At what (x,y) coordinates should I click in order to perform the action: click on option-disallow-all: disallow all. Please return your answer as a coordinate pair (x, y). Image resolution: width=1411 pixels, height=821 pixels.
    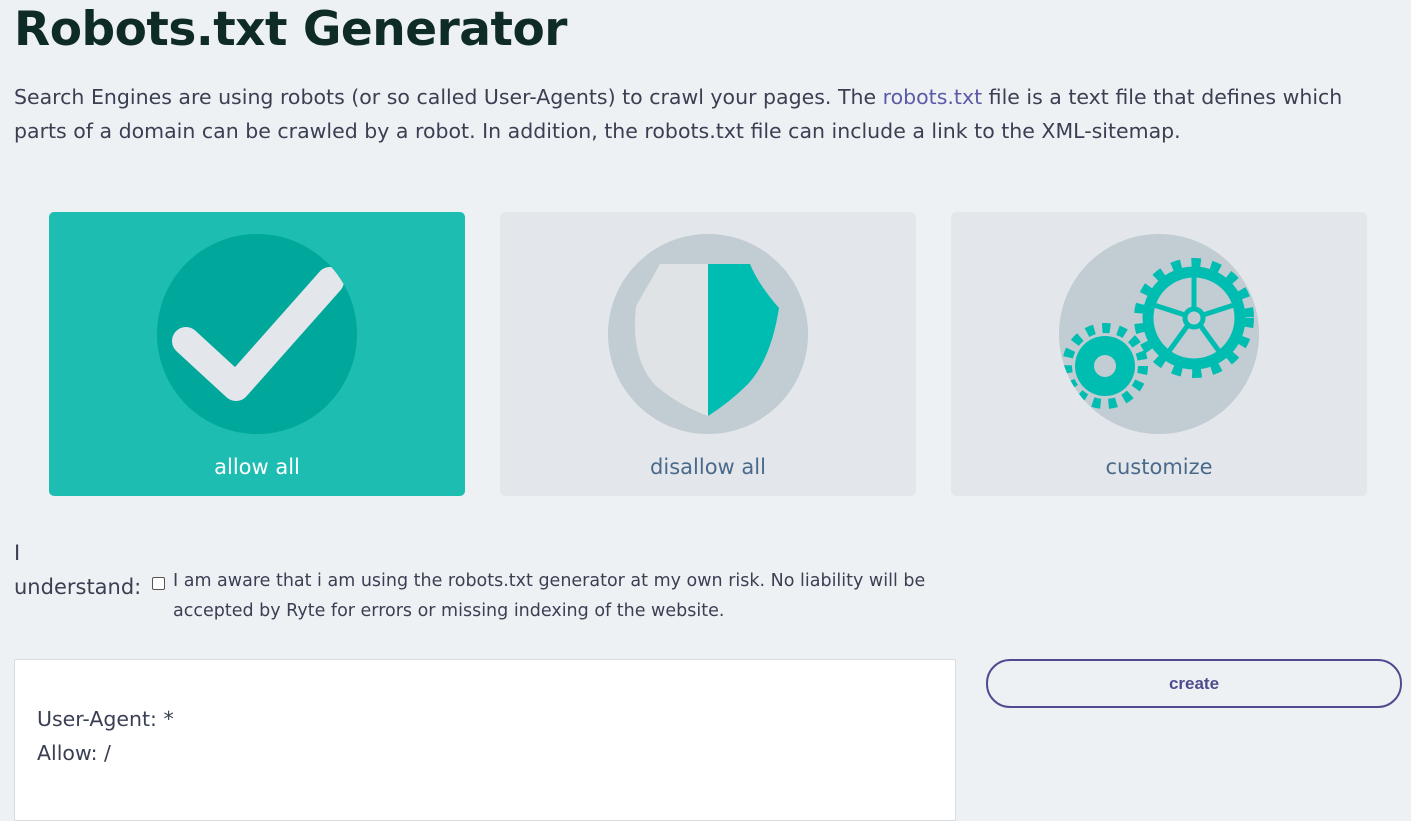
    Looking at the image, I should click on (708, 354).